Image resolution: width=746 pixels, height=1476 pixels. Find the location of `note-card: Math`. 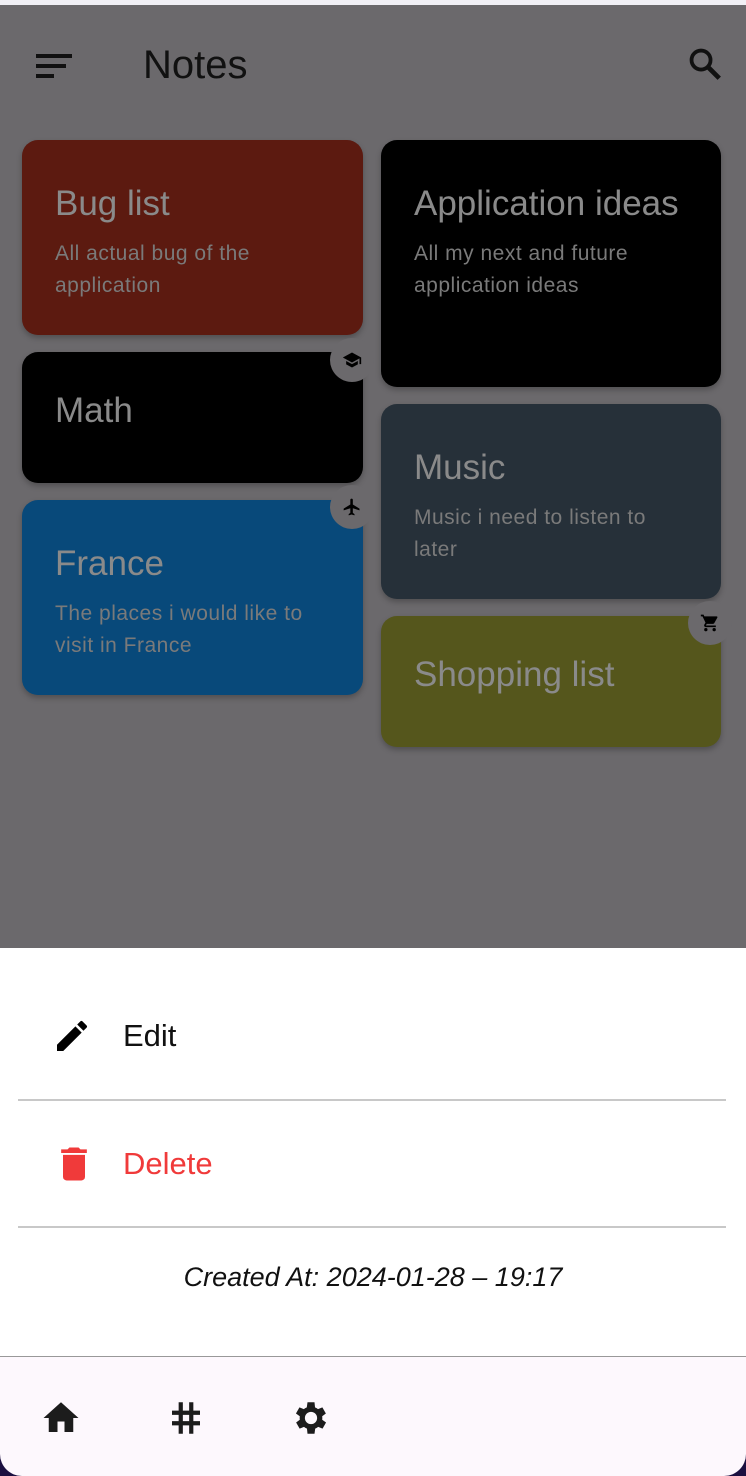

note-card: Math is located at coordinates (192, 417).